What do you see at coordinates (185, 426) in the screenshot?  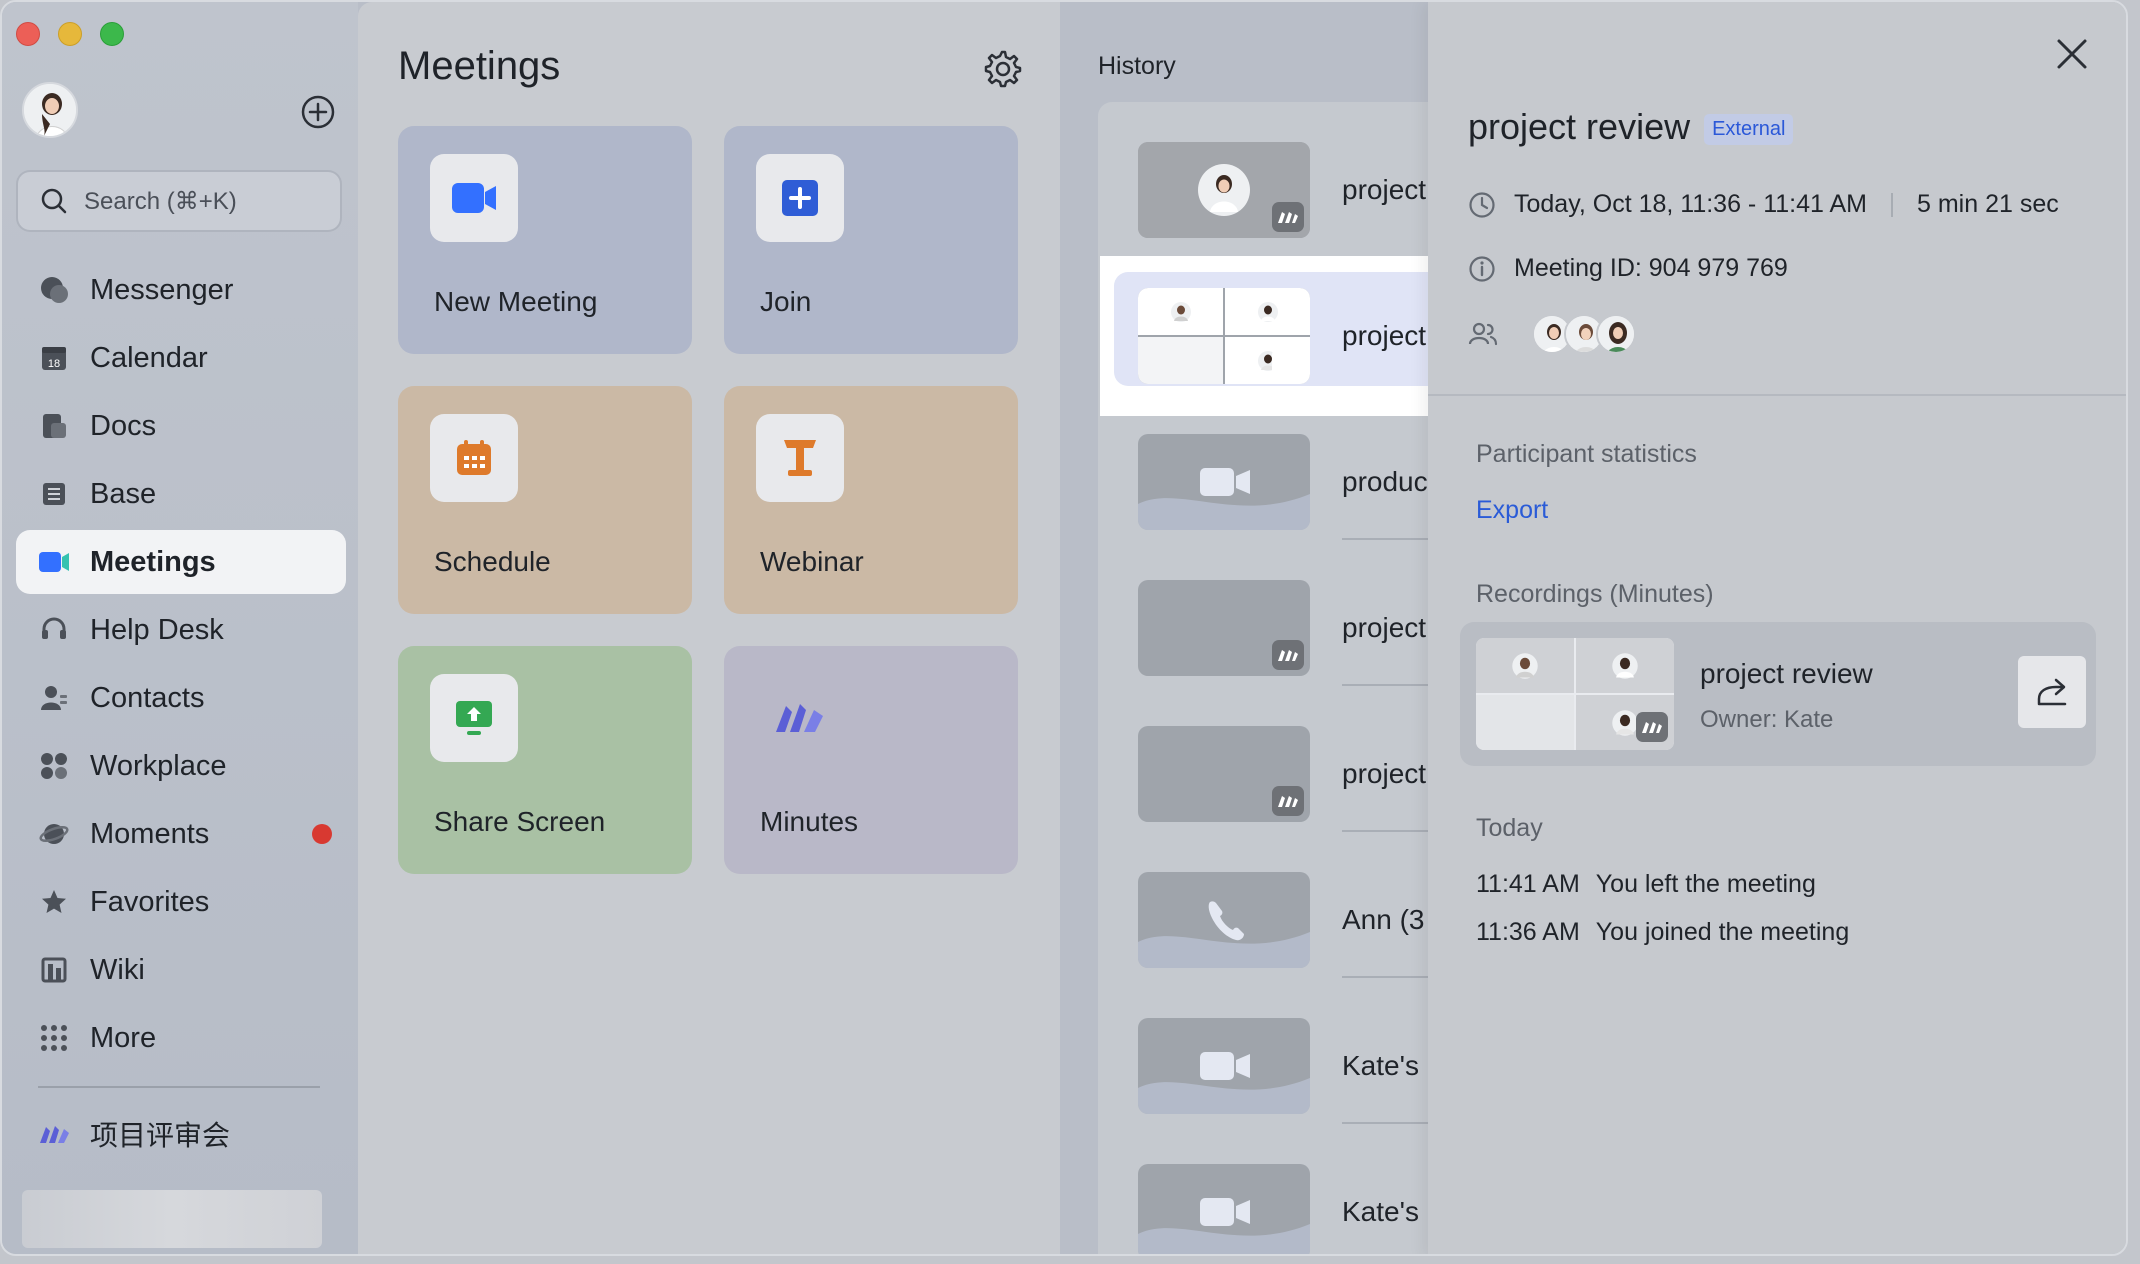 I see `sidebar-item-docs: Docs` at bounding box center [185, 426].